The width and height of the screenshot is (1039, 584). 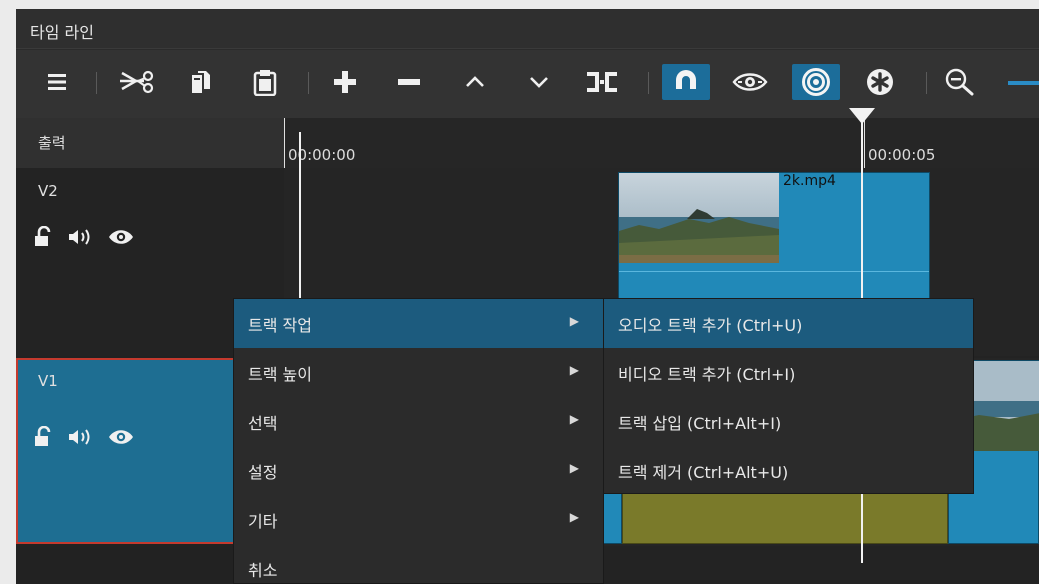 I want to click on split-button, so click(x=602, y=82).